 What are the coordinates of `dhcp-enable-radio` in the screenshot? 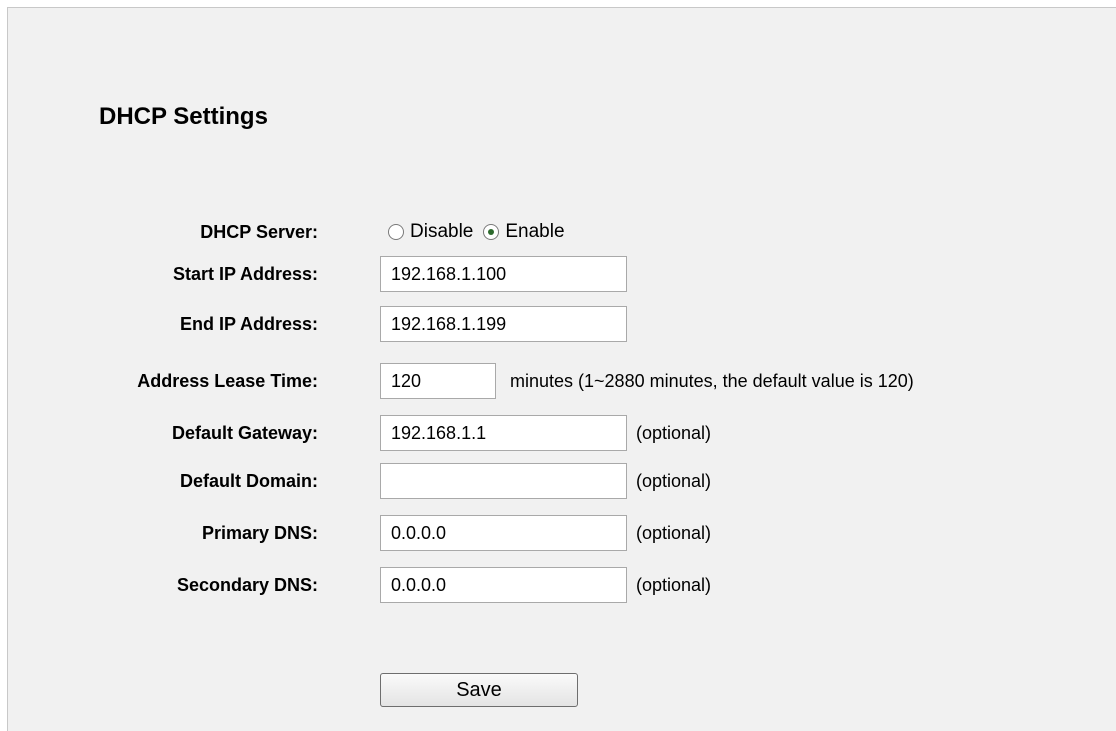 It's located at (491, 232).